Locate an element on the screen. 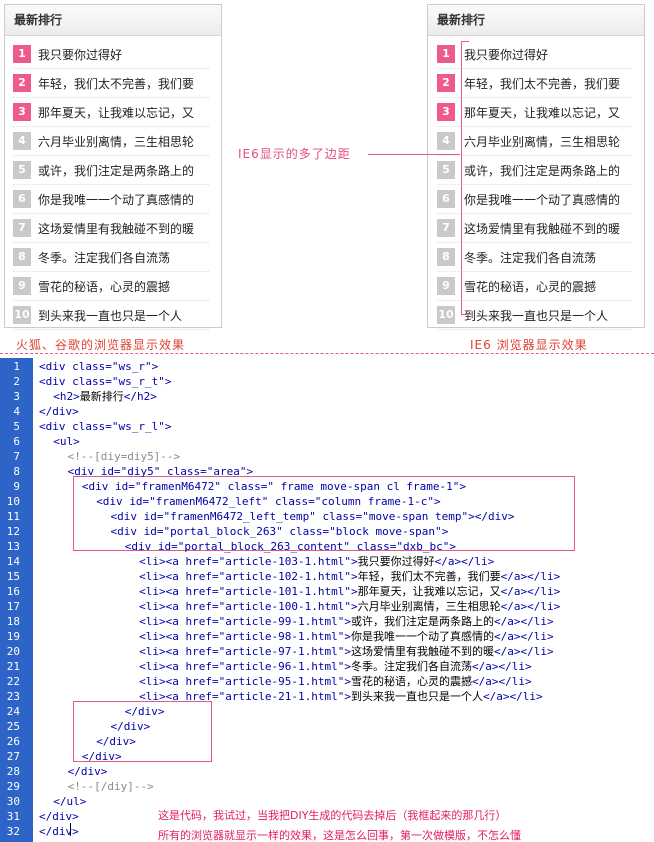 The width and height of the screenshot is (654, 842). code-token: "block move-span" is located at coordinates (385, 531).